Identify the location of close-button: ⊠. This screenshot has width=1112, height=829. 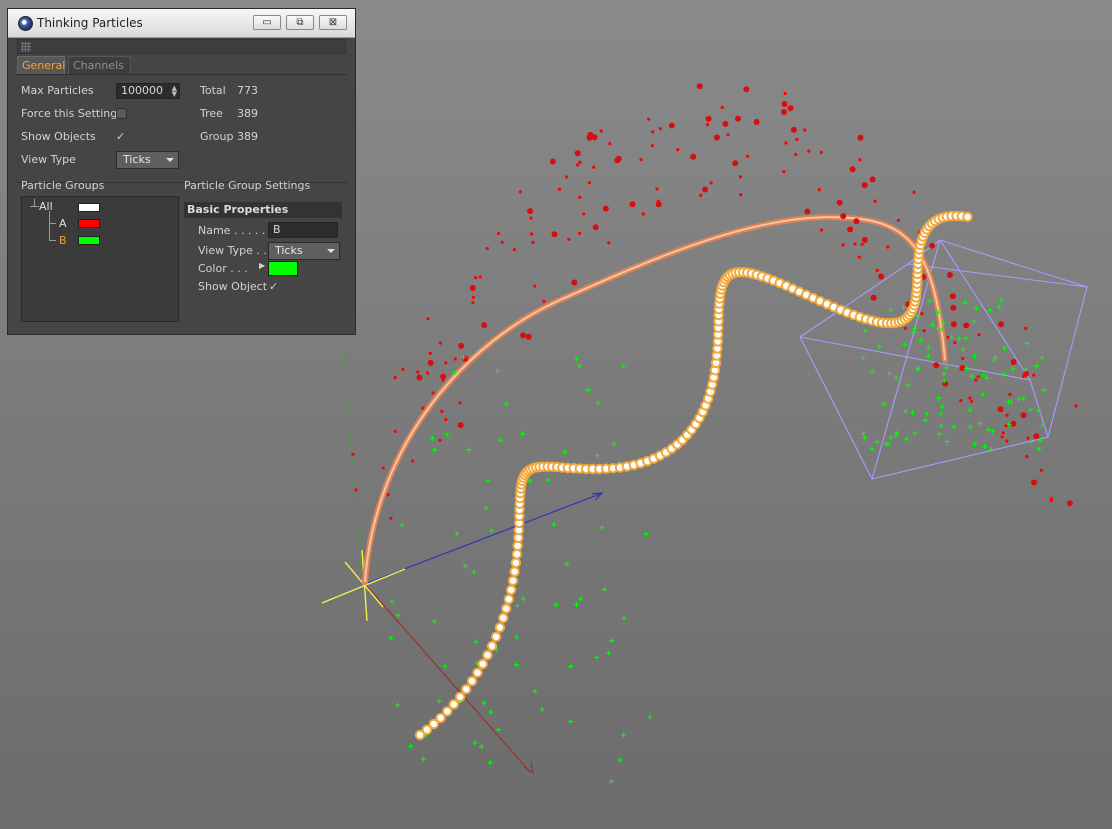
(333, 22).